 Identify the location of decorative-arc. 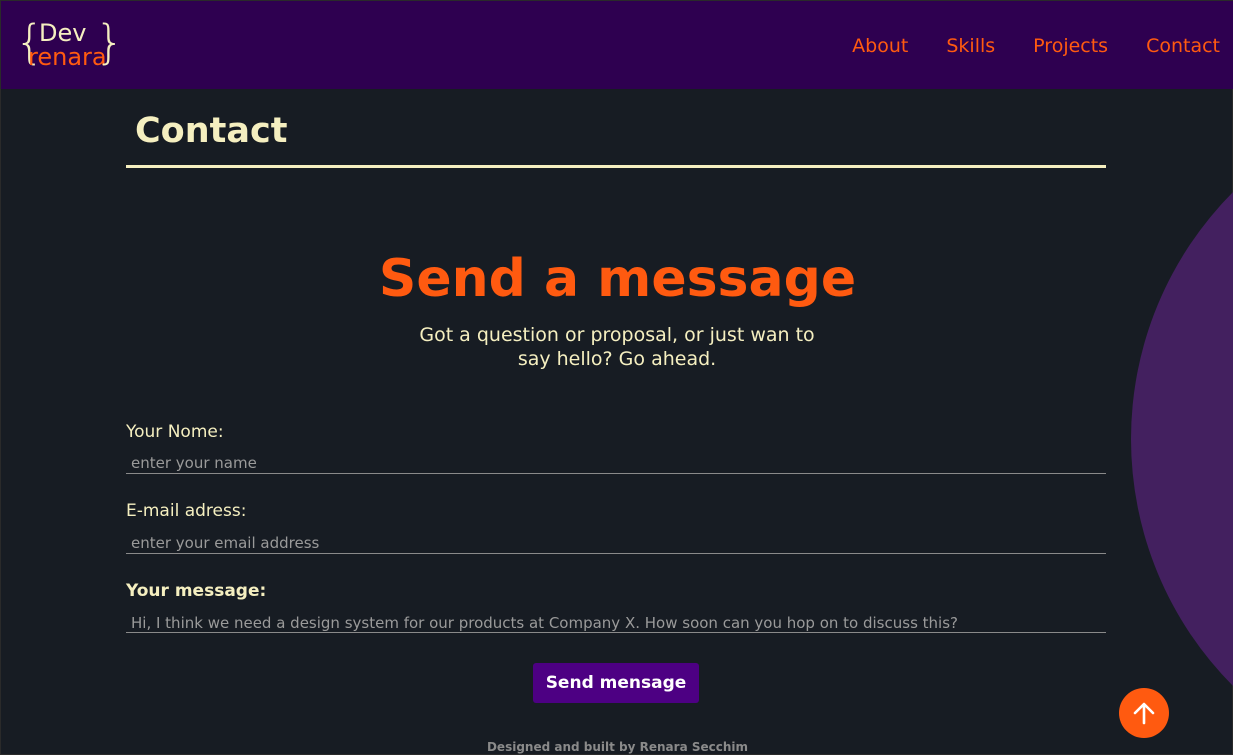
(1182, 422).